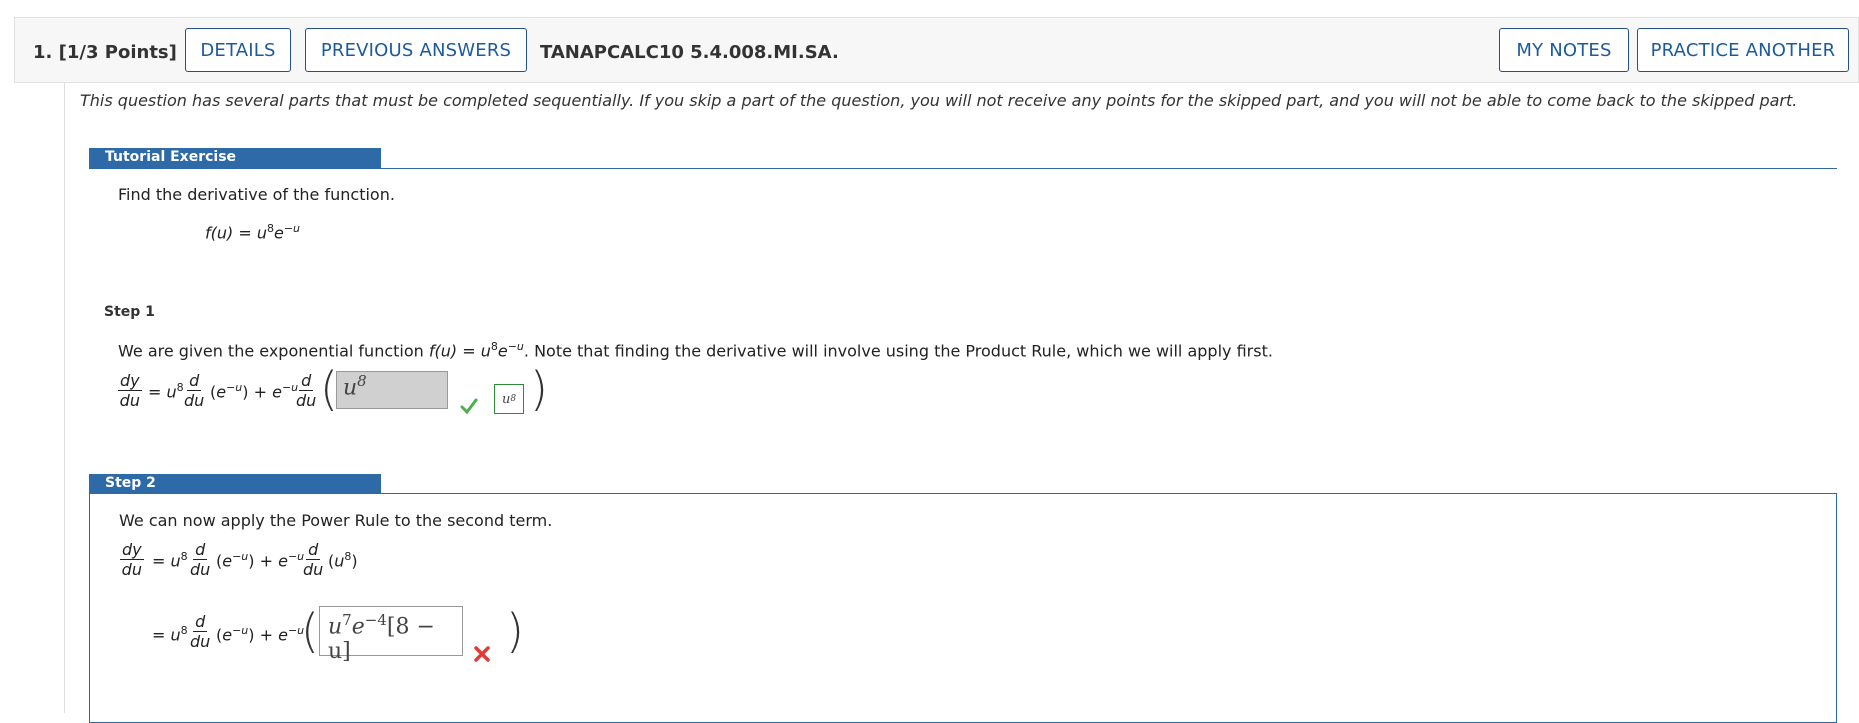  What do you see at coordinates (235, 484) in the screenshot?
I see `step2-tab: Step 2` at bounding box center [235, 484].